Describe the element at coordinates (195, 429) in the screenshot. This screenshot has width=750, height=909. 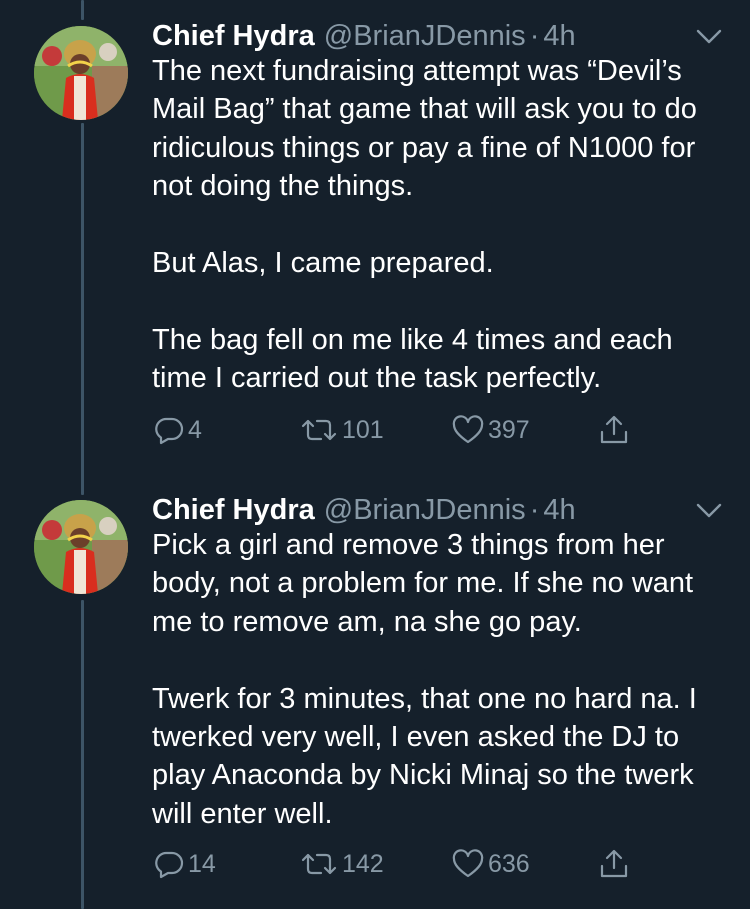
I see `reply-count: 4` at that location.